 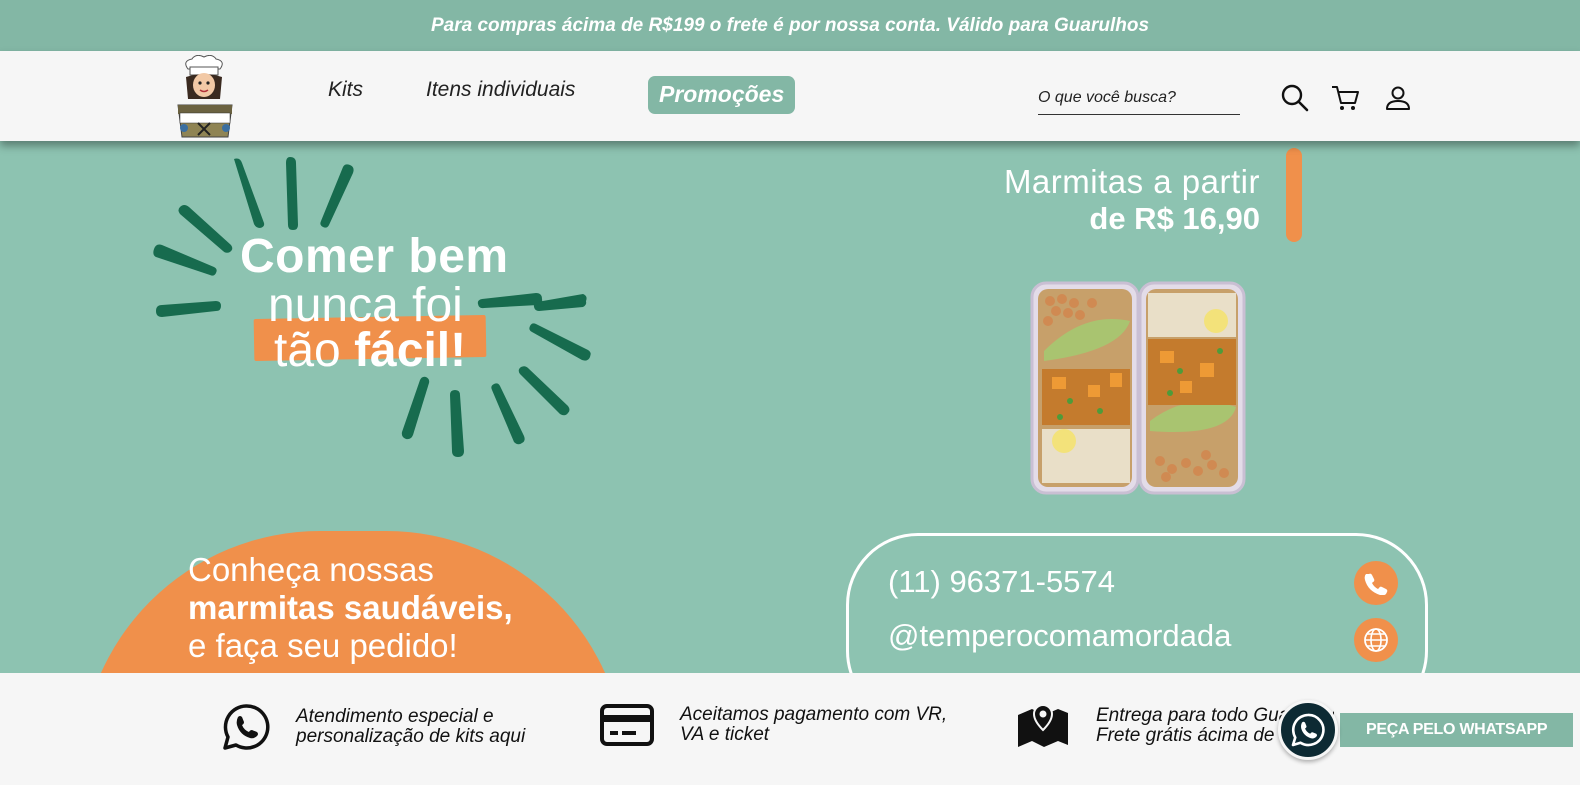 I want to click on headline-line-3: tão fácil!, so click(x=407, y=350).